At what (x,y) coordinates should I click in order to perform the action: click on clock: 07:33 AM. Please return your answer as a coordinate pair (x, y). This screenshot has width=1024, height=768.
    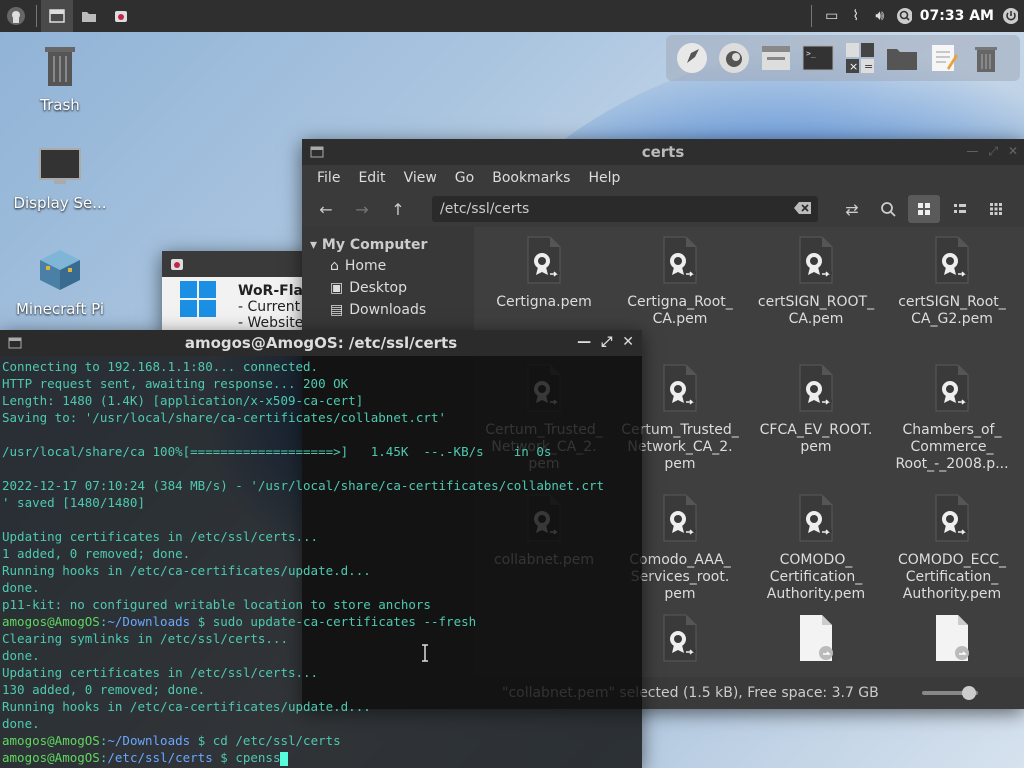
    Looking at the image, I should click on (957, 16).